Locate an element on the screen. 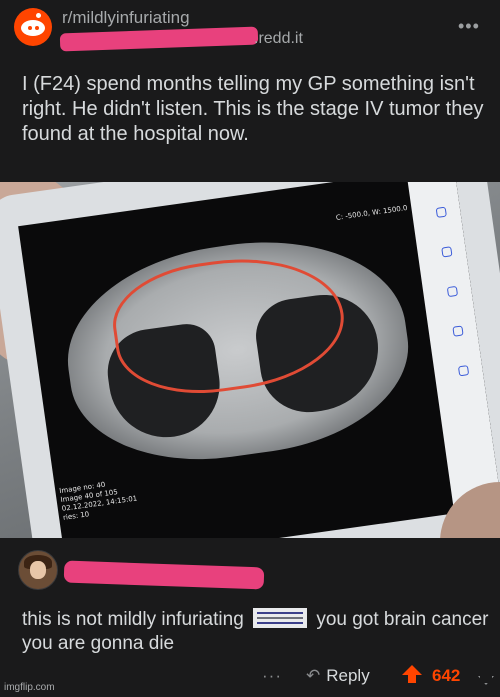  comment-text-before: this is not mildly infuriating is located at coordinates (133, 619).